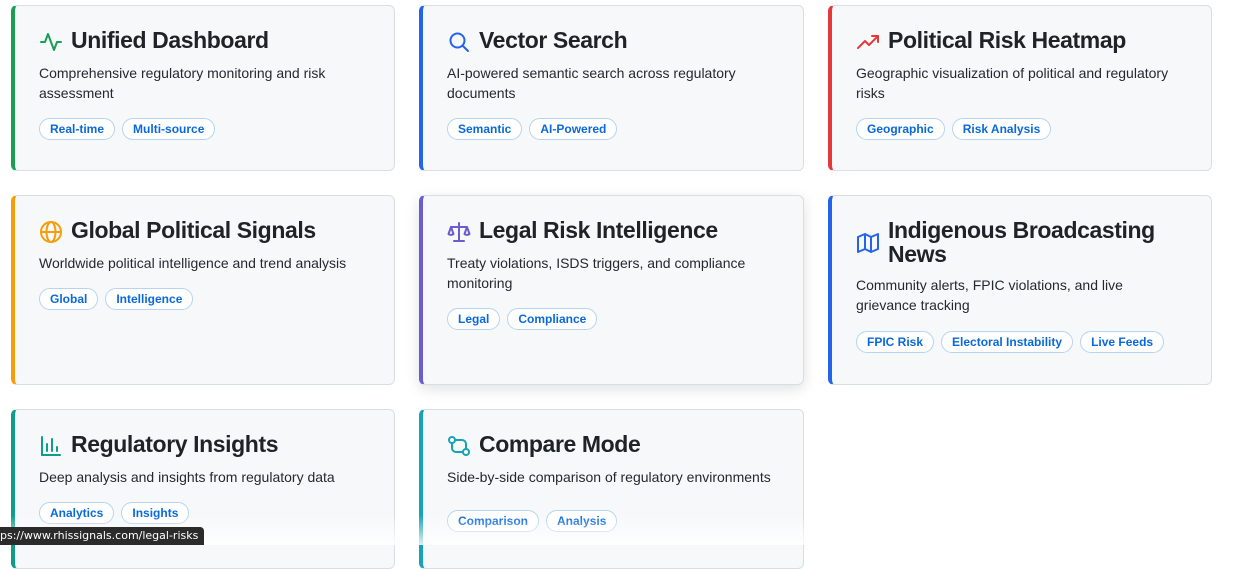  I want to click on tag: Semantic, so click(485, 129).